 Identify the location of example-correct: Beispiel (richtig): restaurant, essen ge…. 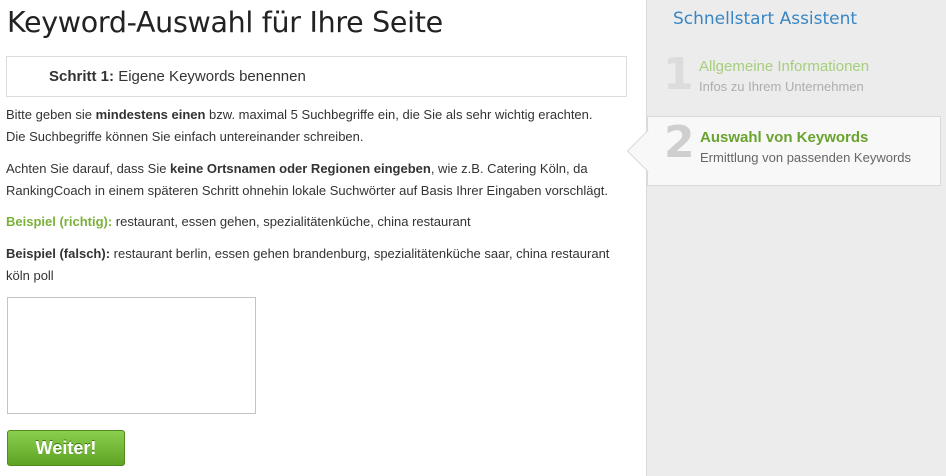
(238, 222).